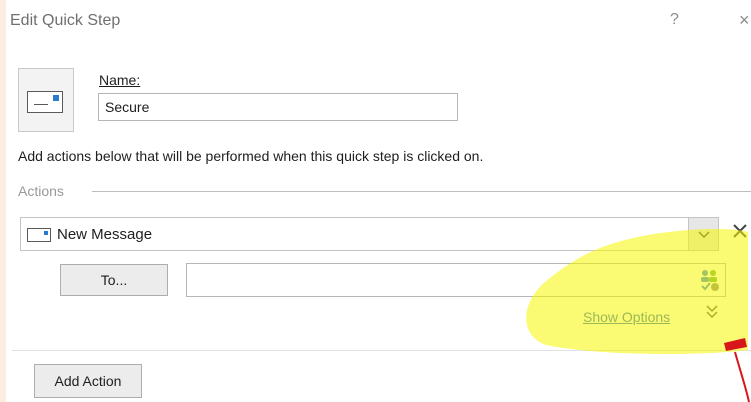  Describe the element at coordinates (456, 280) in the screenshot. I see `to-recipients-input` at that location.